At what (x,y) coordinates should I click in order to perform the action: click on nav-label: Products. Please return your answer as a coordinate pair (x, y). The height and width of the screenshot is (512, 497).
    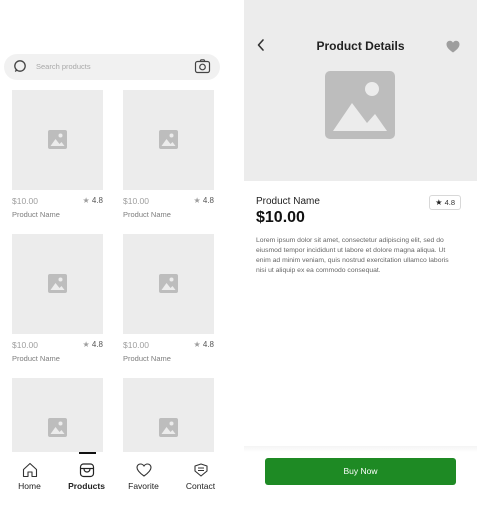
    Looking at the image, I should click on (86, 486).